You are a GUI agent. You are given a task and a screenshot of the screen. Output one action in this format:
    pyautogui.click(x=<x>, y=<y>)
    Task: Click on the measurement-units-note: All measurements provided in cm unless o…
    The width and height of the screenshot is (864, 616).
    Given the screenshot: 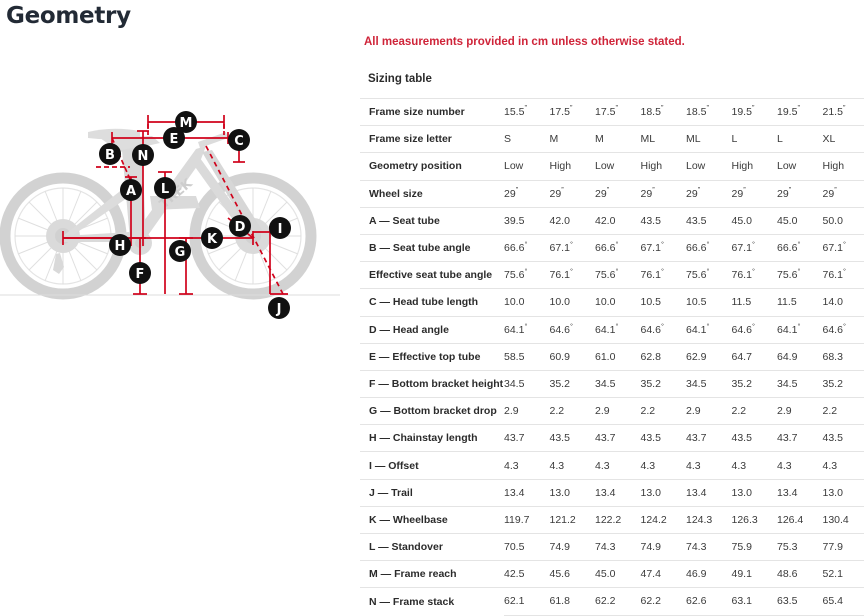 What is the action you would take?
    pyautogui.click(x=614, y=39)
    